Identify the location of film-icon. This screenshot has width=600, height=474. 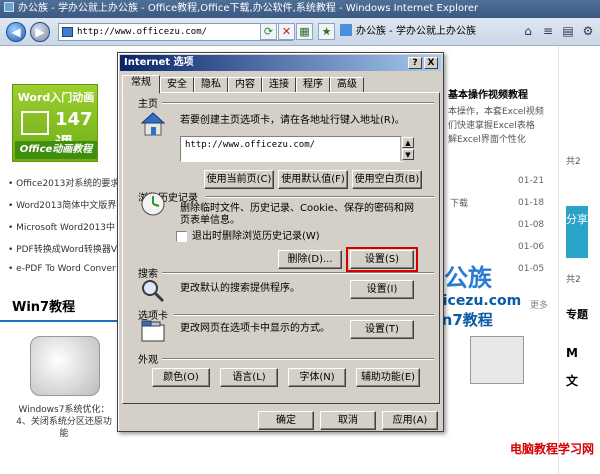
(35, 123).